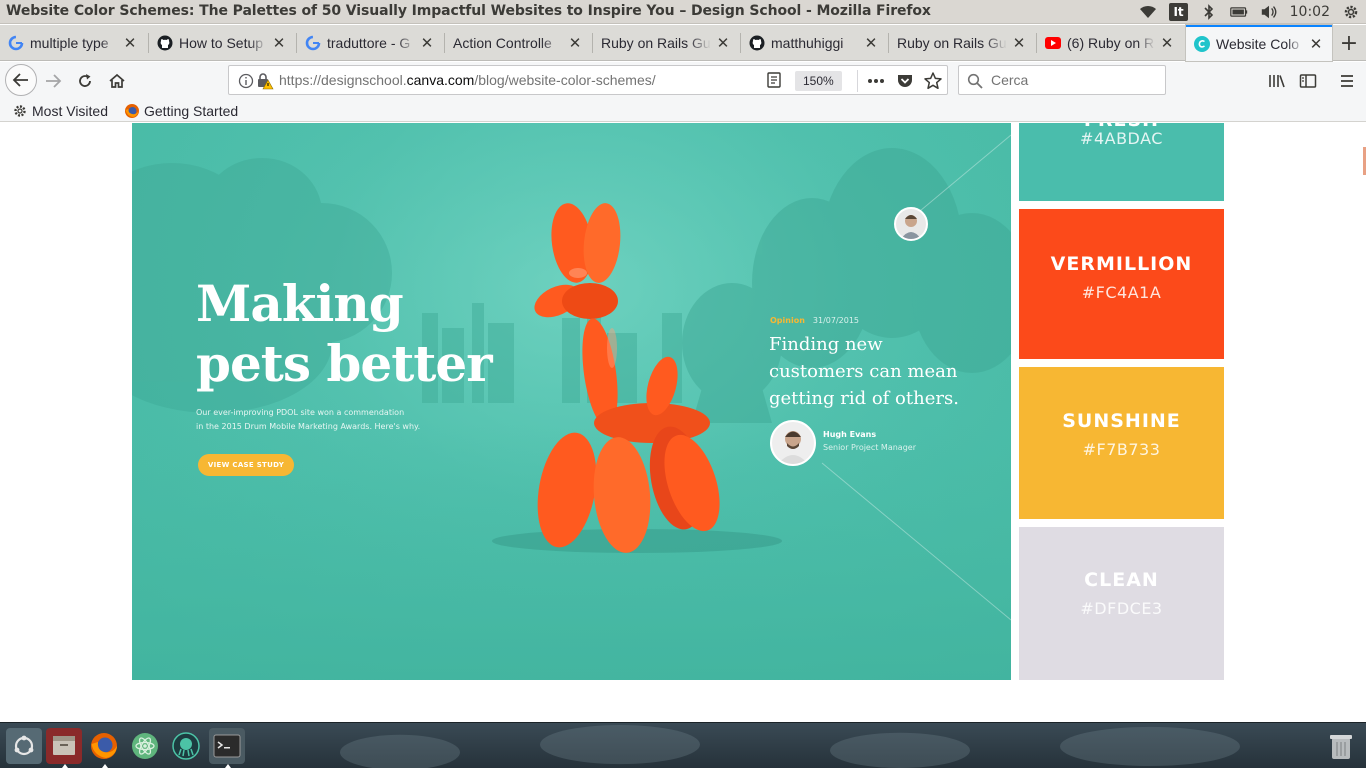 The height and width of the screenshot is (768, 1366). Describe the element at coordinates (1178, 12) in the screenshot. I see `keyboard-layout-badge: It` at that location.